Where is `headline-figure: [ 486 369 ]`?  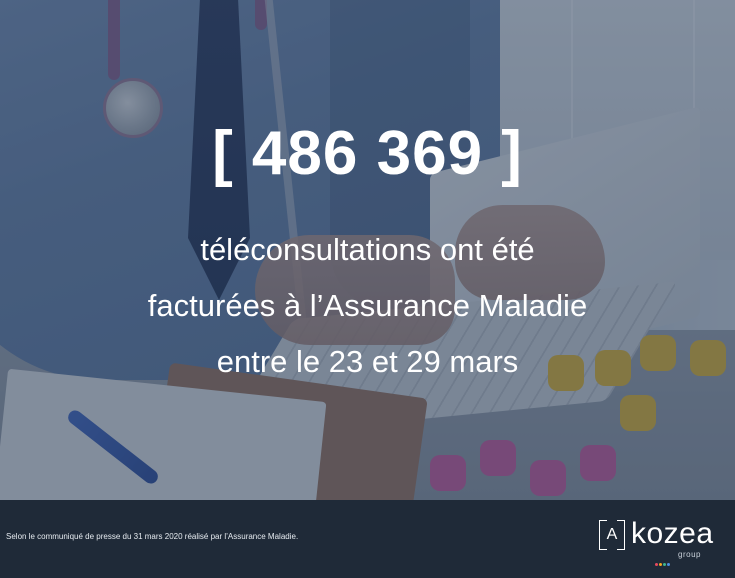 headline-figure: [ 486 369 ] is located at coordinates (367, 153).